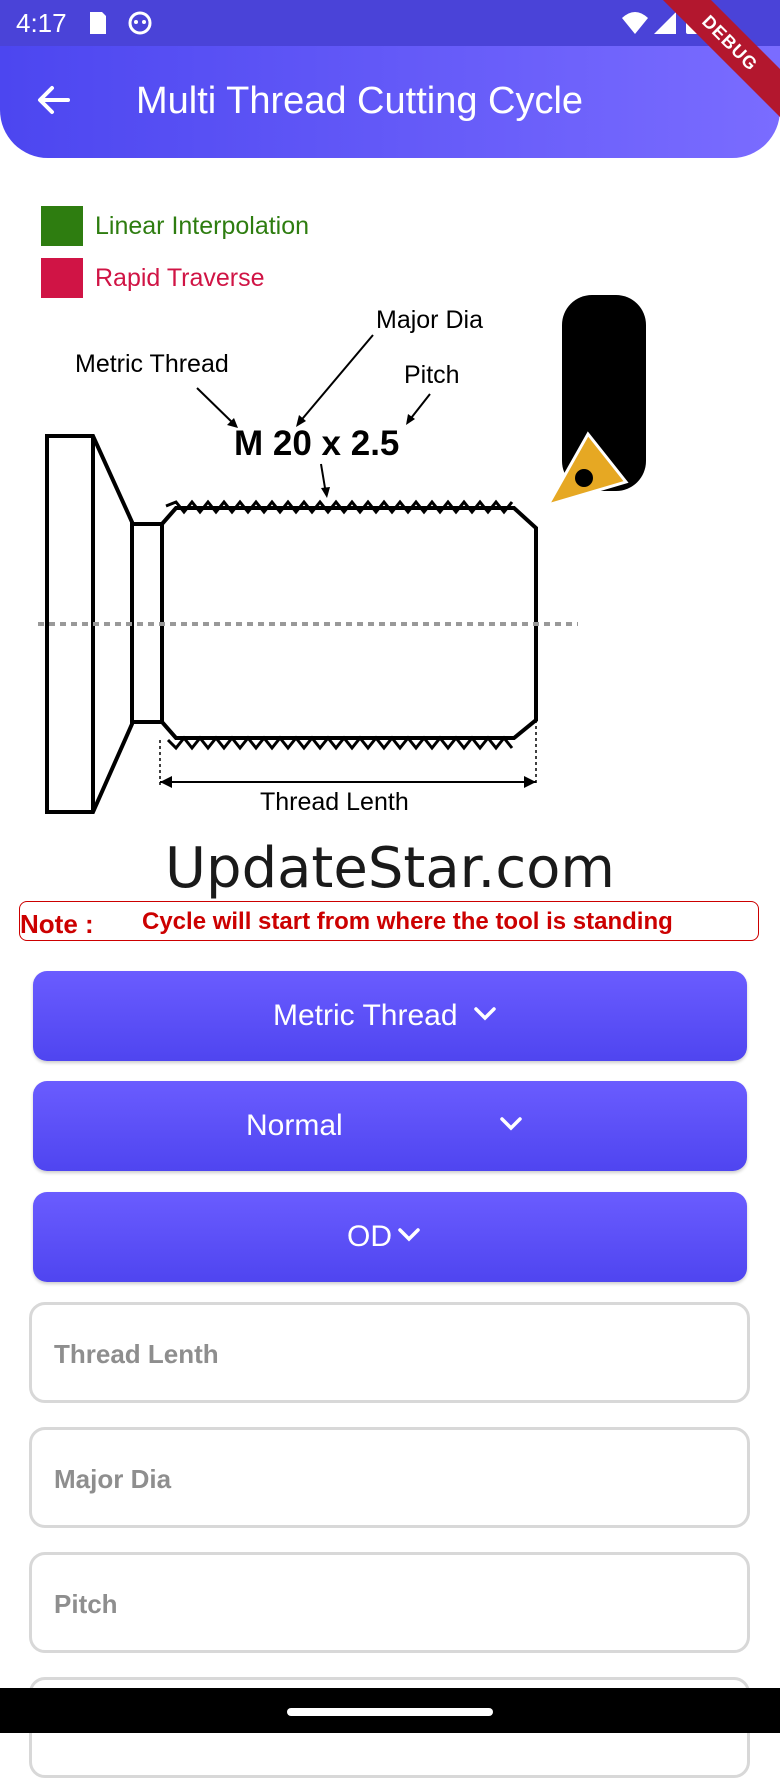  Describe the element at coordinates (57, 924) in the screenshot. I see `note-prefix: Note :` at that location.